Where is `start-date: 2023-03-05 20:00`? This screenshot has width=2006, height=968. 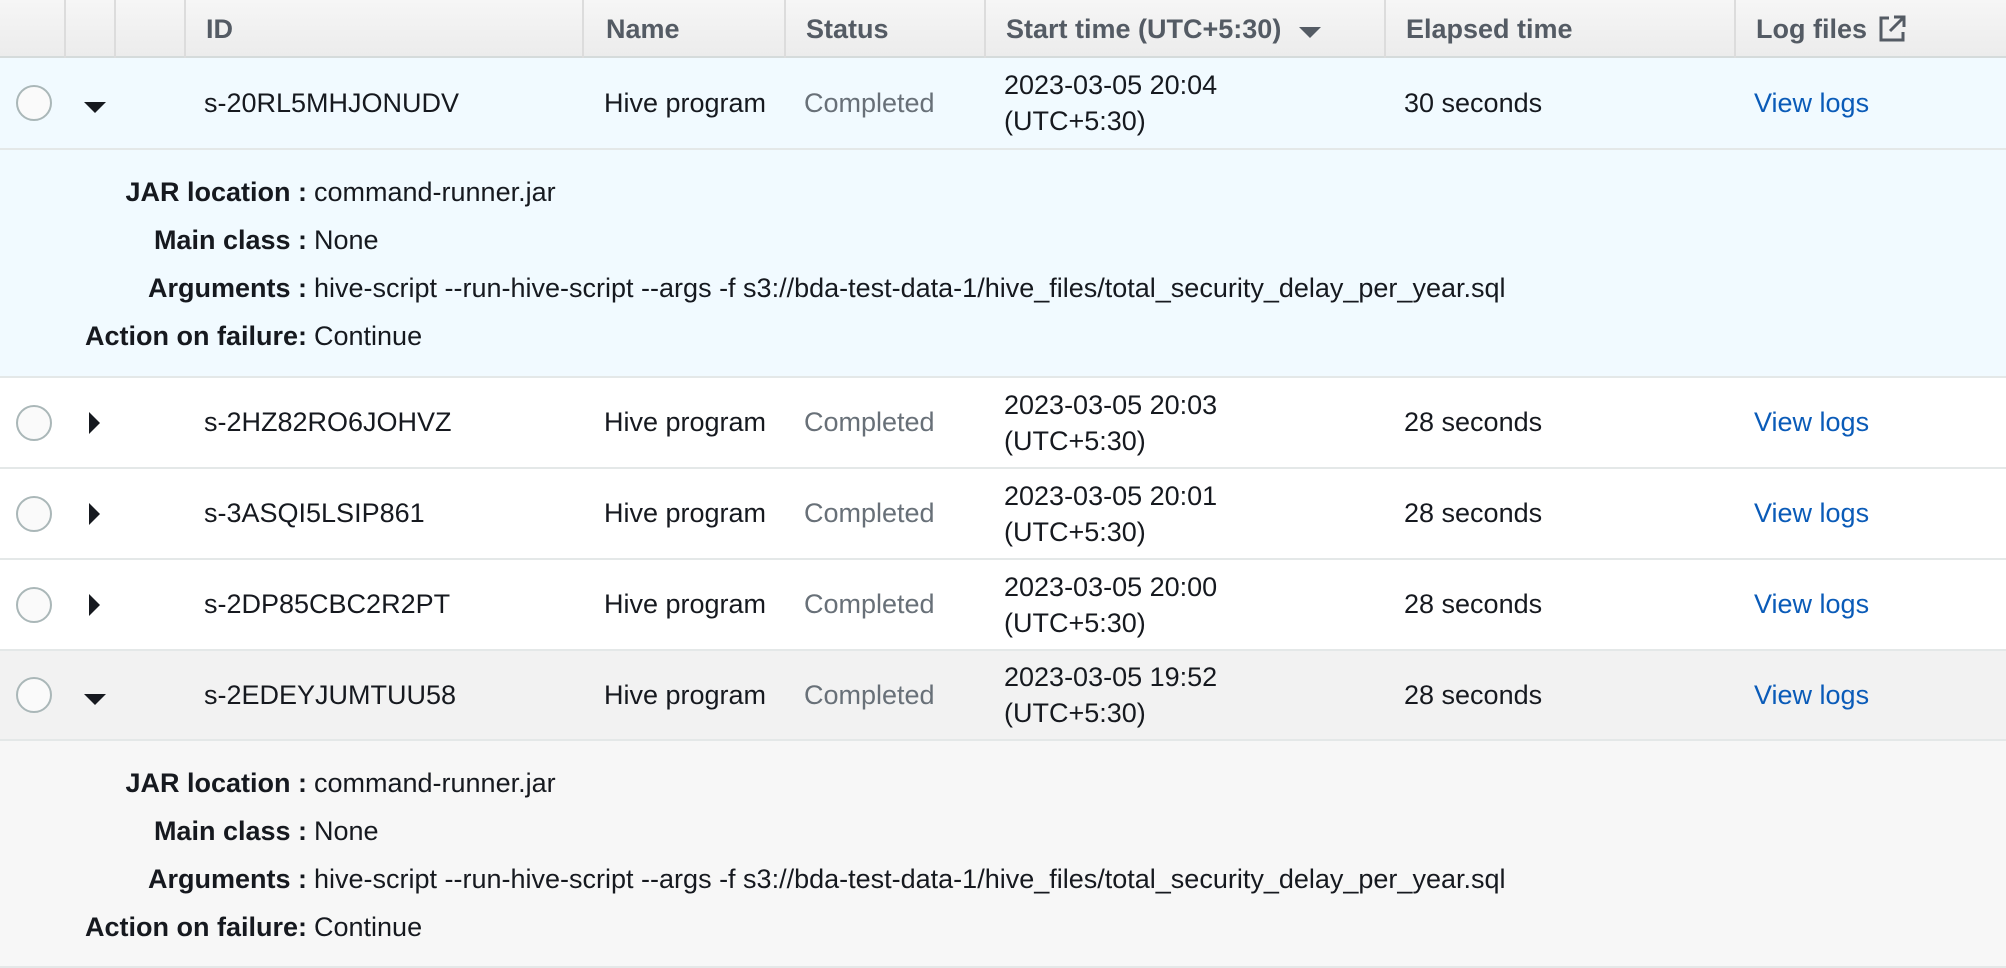 start-date: 2023-03-05 20:00 is located at coordinates (1111, 586).